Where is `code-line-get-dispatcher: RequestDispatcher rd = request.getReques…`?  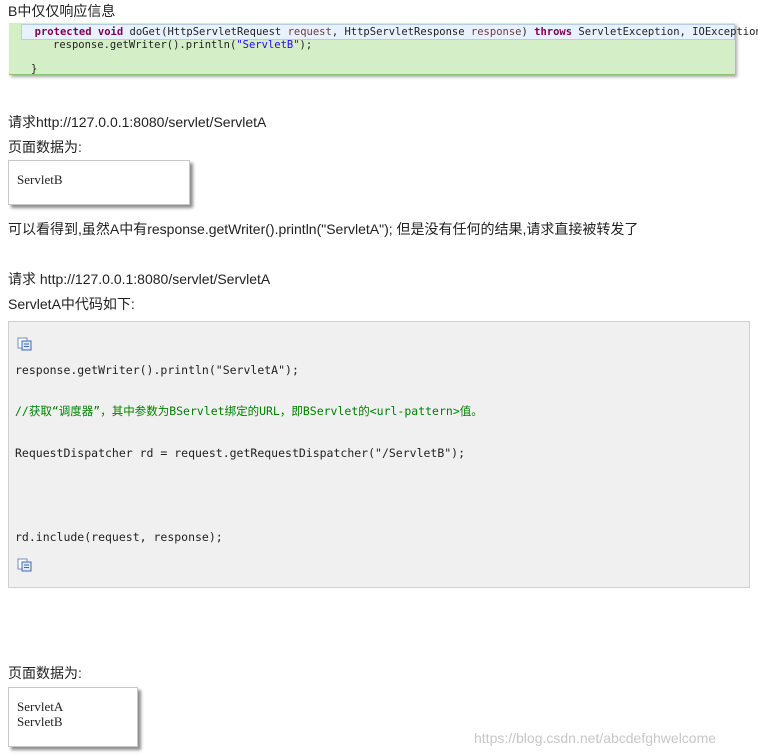 code-line-get-dispatcher: RequestDispatcher rd = request.getReques… is located at coordinates (240, 453).